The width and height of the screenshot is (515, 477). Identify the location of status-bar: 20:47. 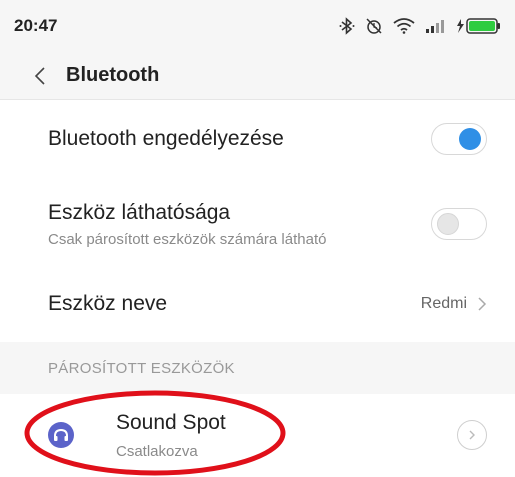
(257, 26).